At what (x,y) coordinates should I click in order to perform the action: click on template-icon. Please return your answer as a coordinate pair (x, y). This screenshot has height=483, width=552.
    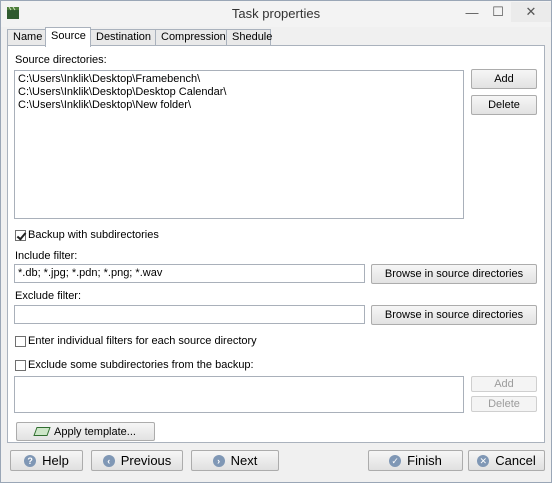
    Looking at the image, I should click on (42, 431).